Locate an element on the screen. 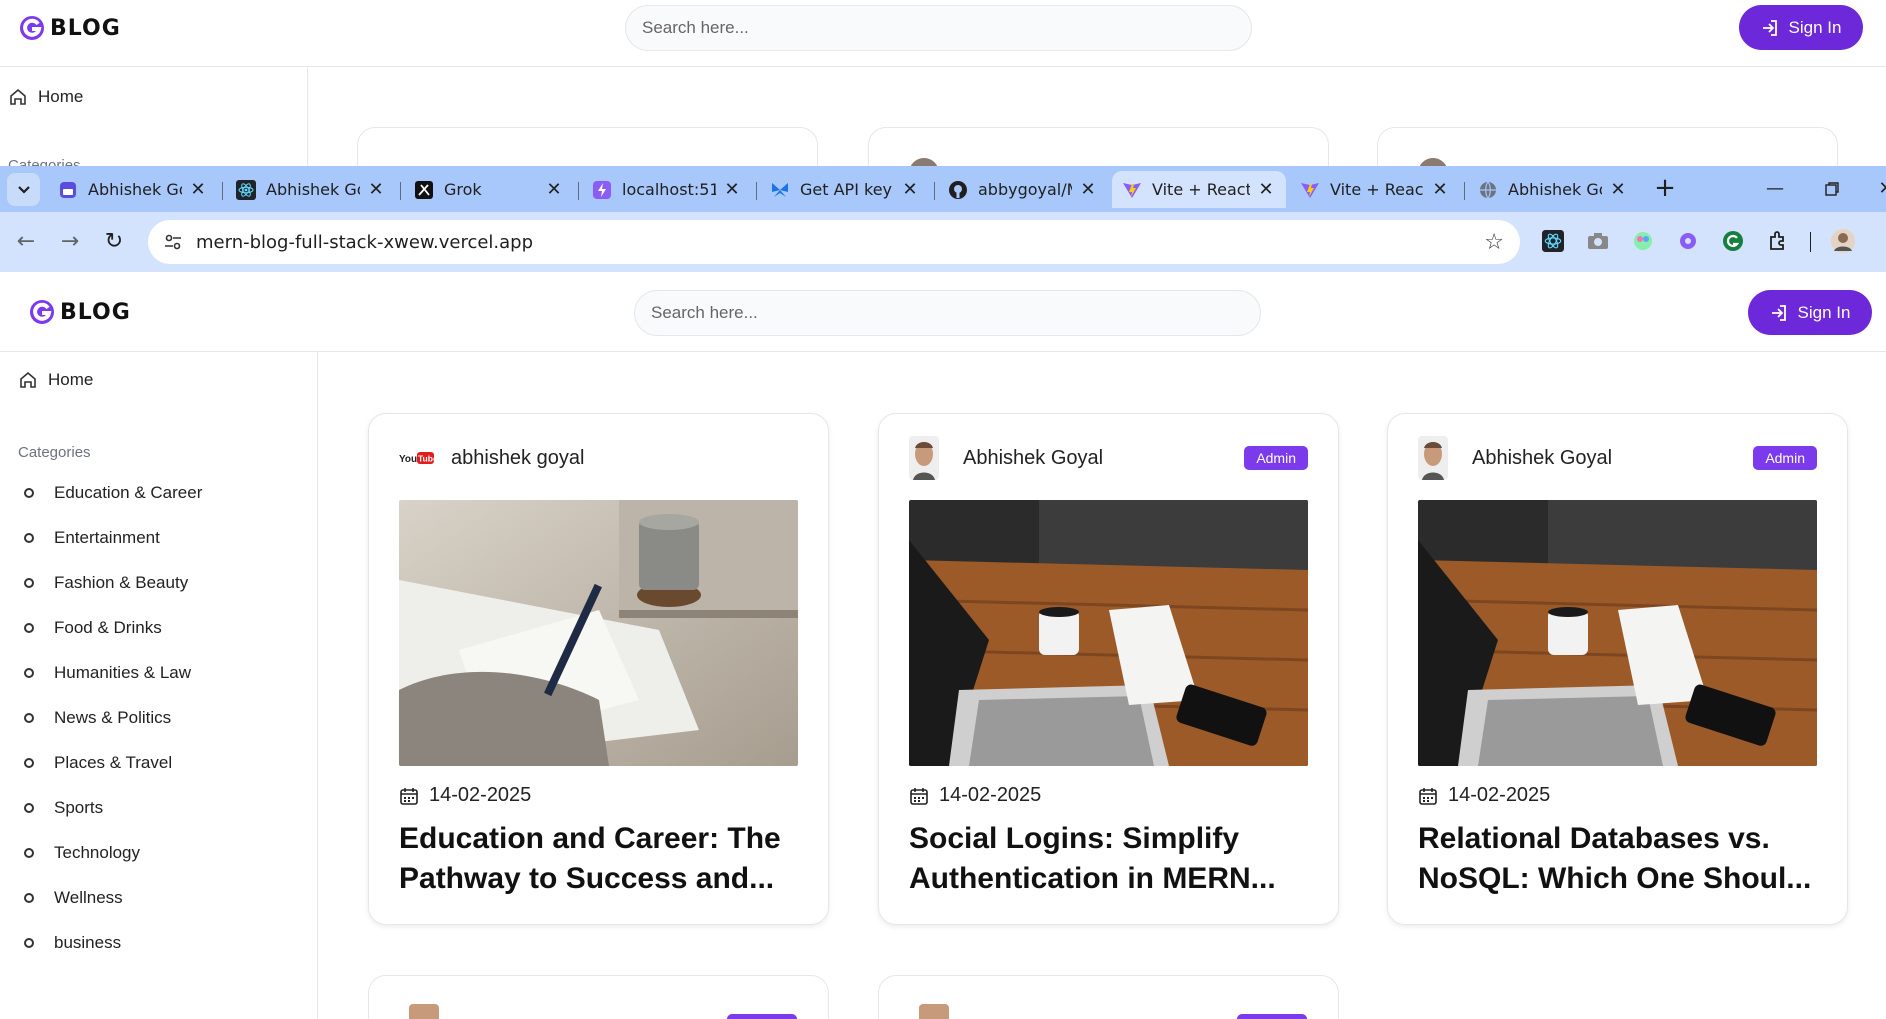  reload-icon: ↻ is located at coordinates (114, 242).